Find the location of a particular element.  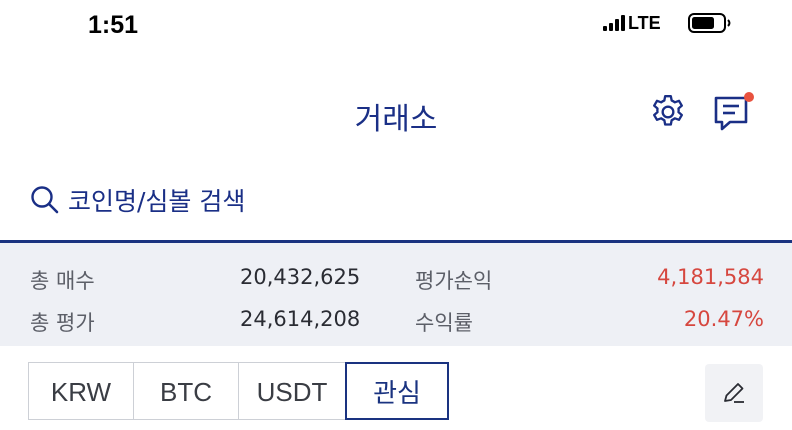

tab-krw: KRW is located at coordinates (81, 391).